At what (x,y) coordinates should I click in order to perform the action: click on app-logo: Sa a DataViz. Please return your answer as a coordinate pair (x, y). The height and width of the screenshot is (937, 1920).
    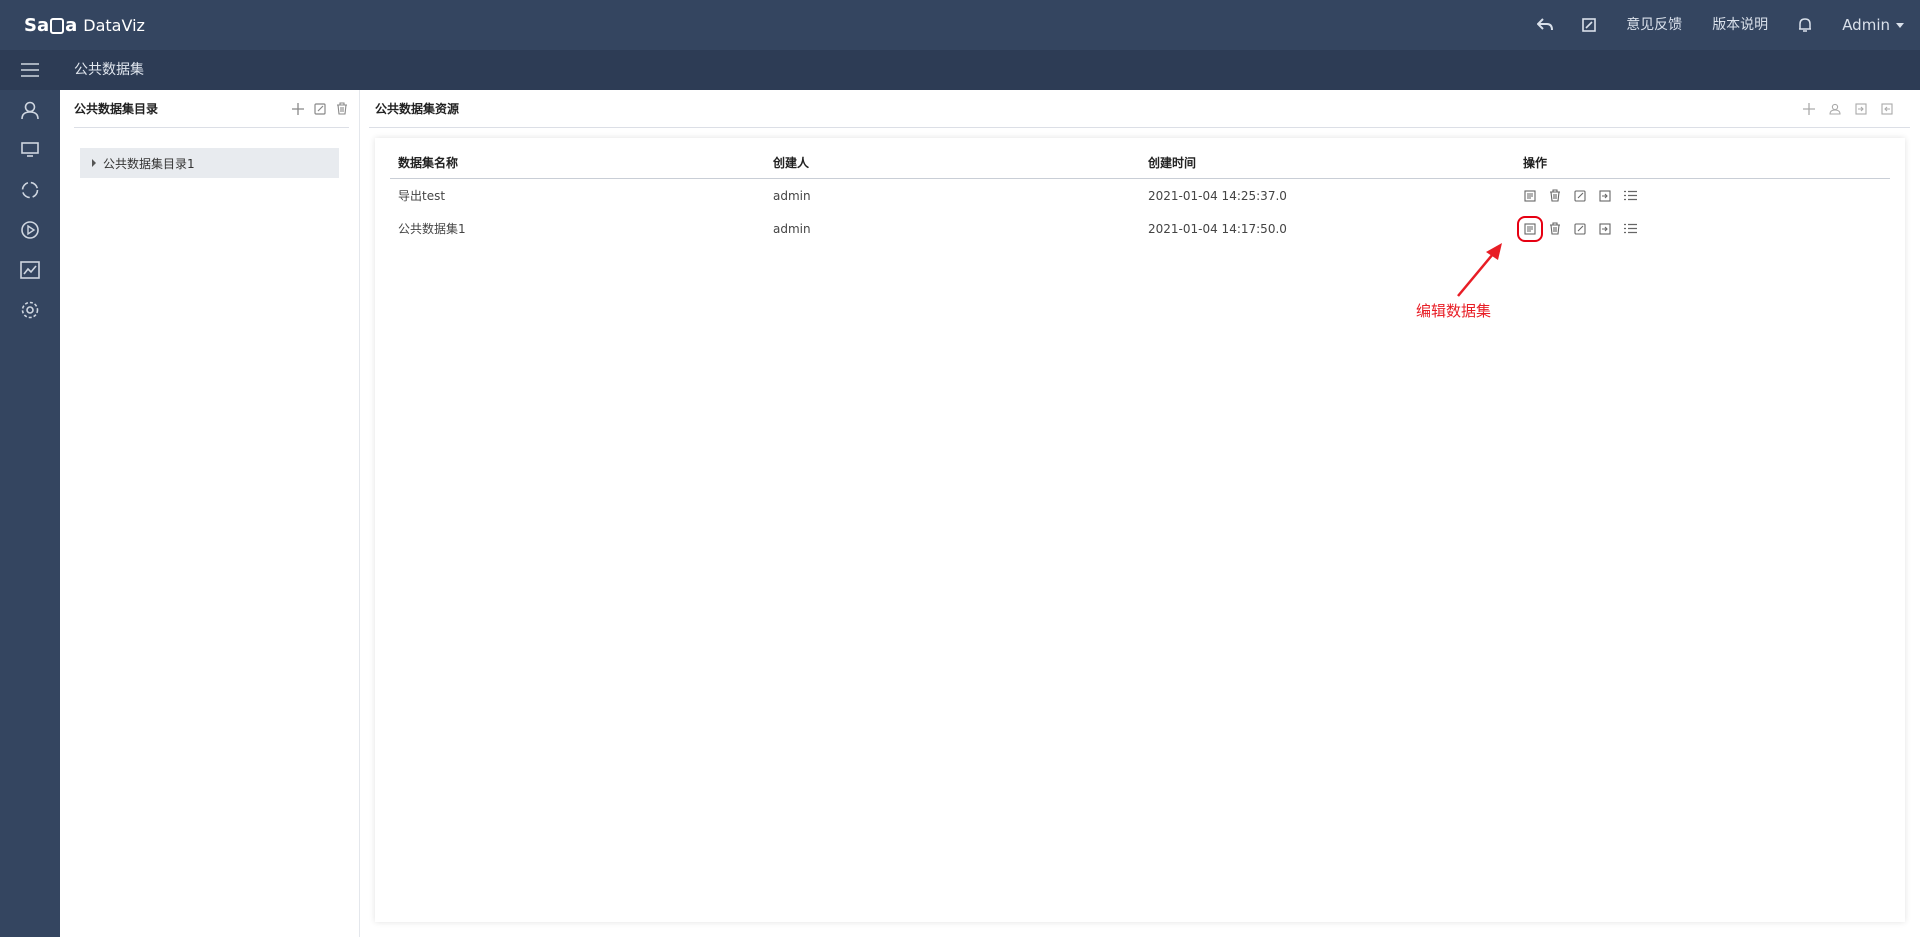
    Looking at the image, I should click on (84, 25).